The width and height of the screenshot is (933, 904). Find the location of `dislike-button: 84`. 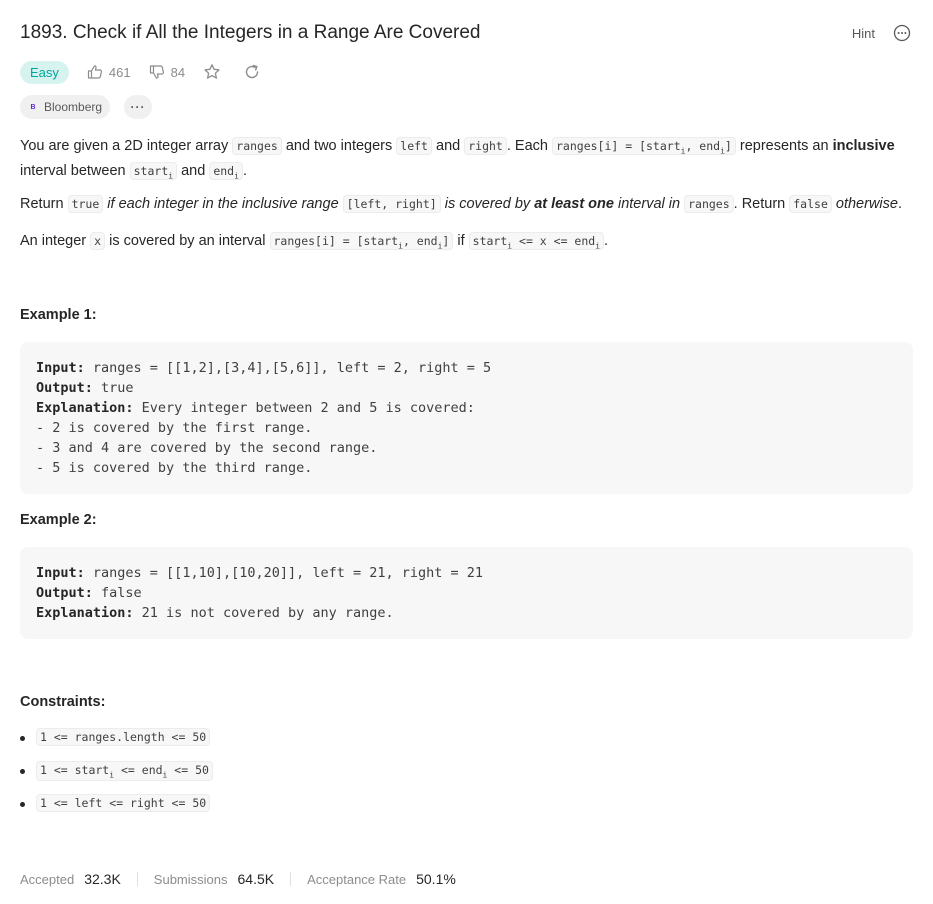

dislike-button: 84 is located at coordinates (167, 72).